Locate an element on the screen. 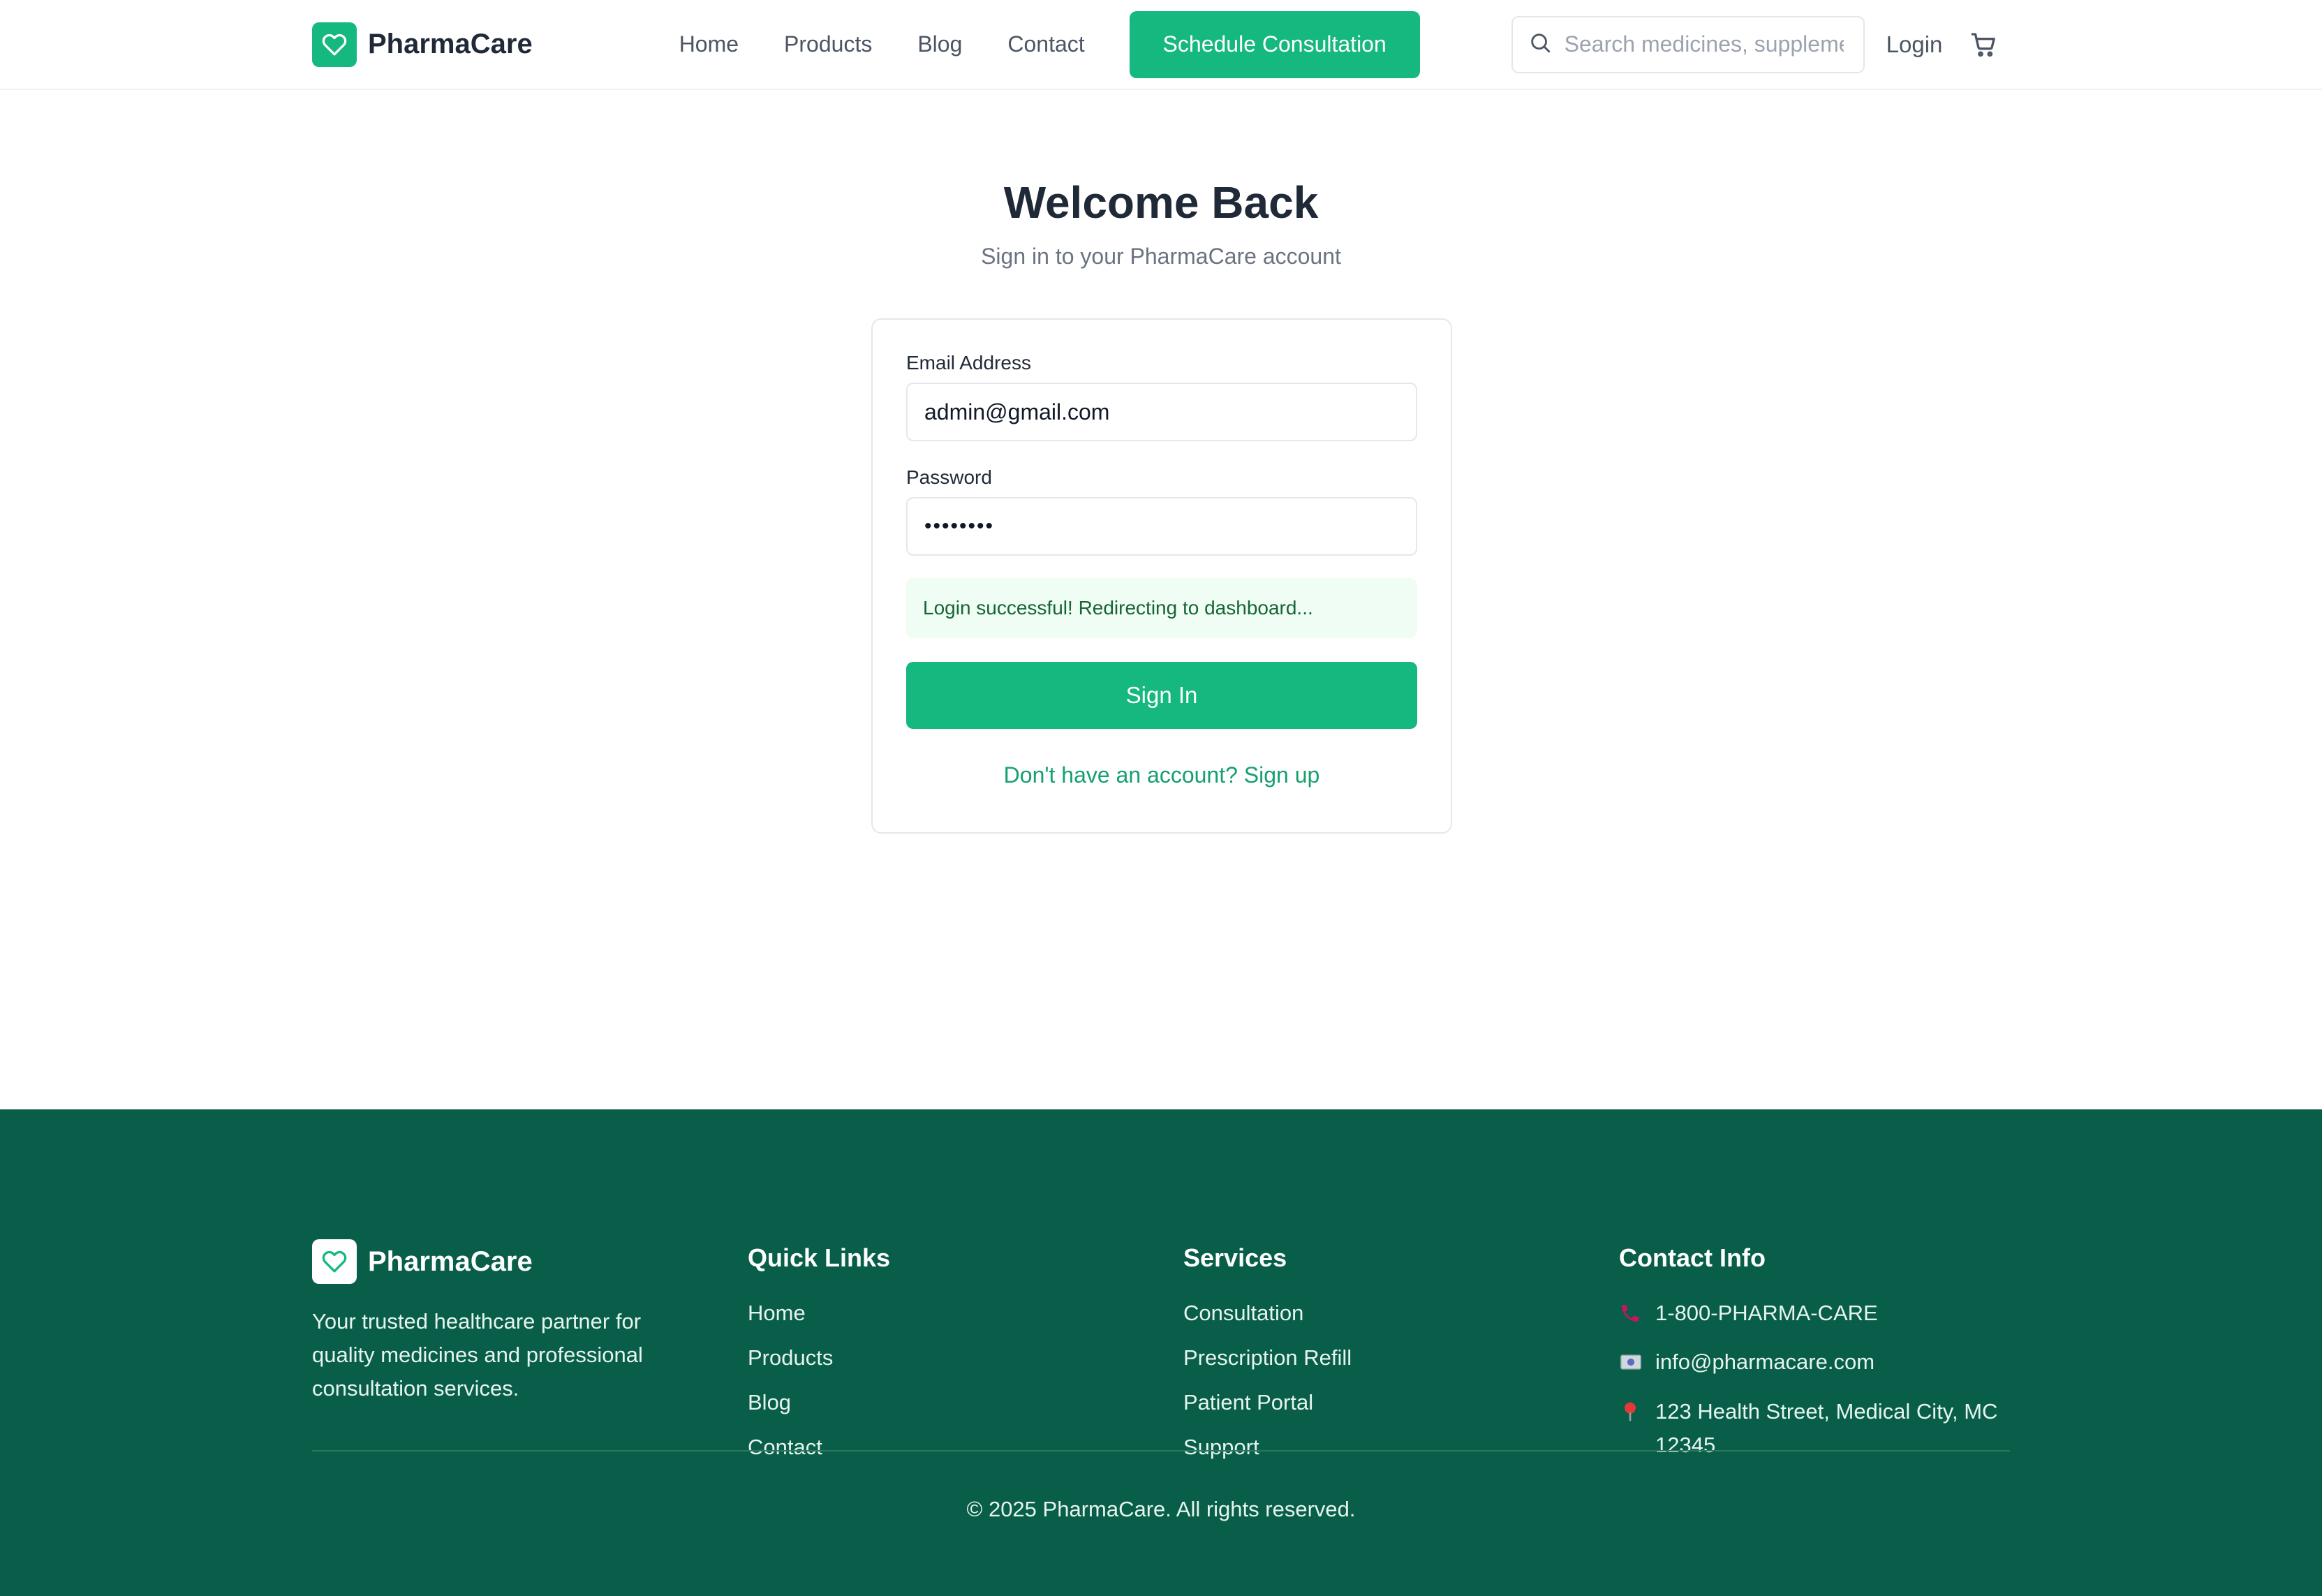 This screenshot has width=2322, height=1596. contact-email: info@pharmacare.com is located at coordinates (1814, 1364).